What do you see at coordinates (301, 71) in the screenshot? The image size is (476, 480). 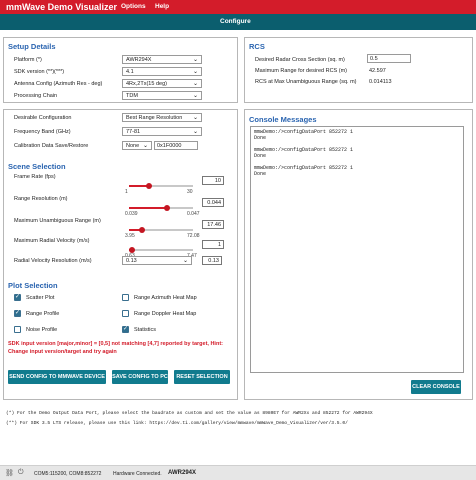 I see `rcs-maxrange-label: Maximum Range for desired RCS (m)` at bounding box center [301, 71].